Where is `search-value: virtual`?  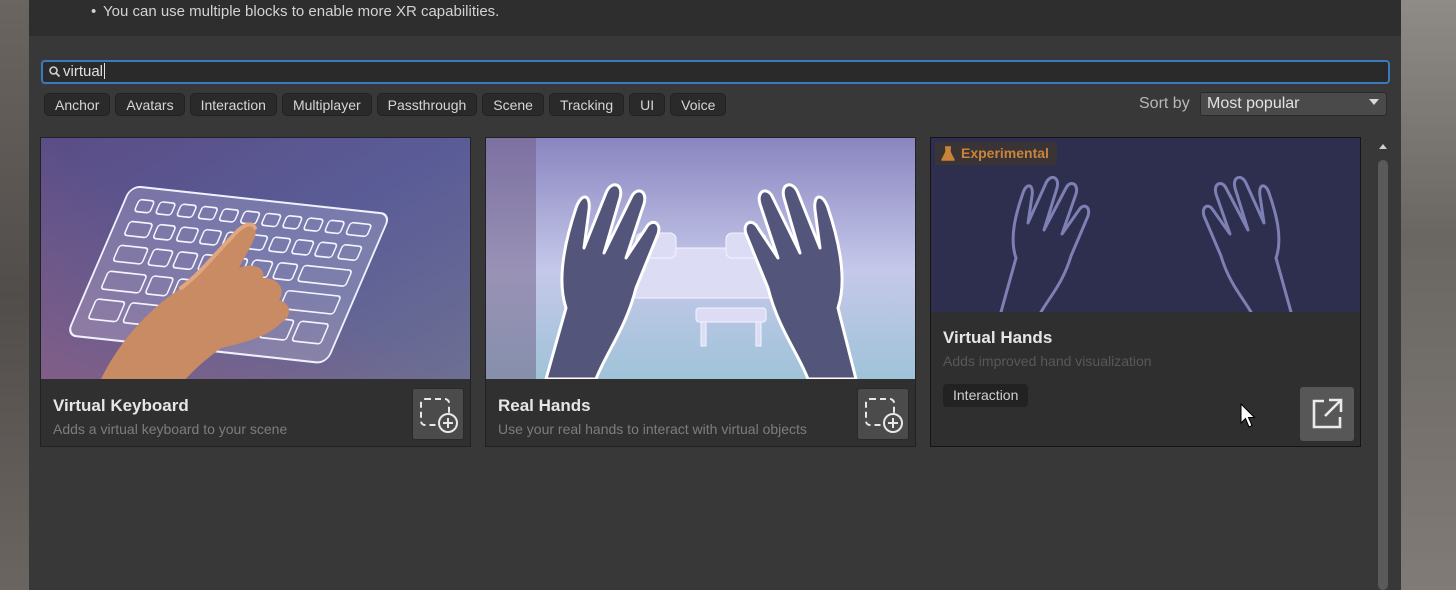
search-value: virtual is located at coordinates (84, 71).